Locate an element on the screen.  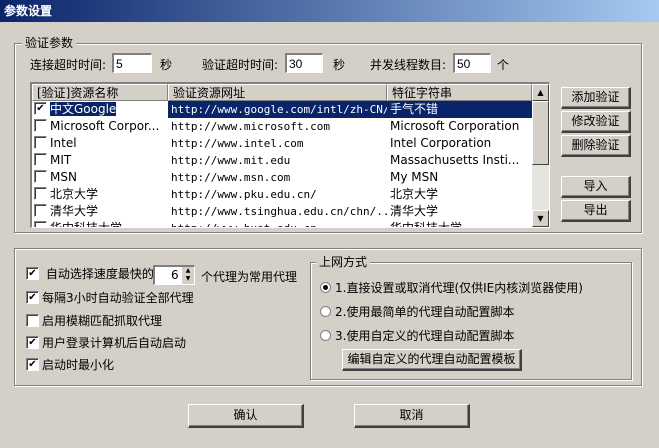
network-mode-title: 上网方式 is located at coordinates (343, 262).